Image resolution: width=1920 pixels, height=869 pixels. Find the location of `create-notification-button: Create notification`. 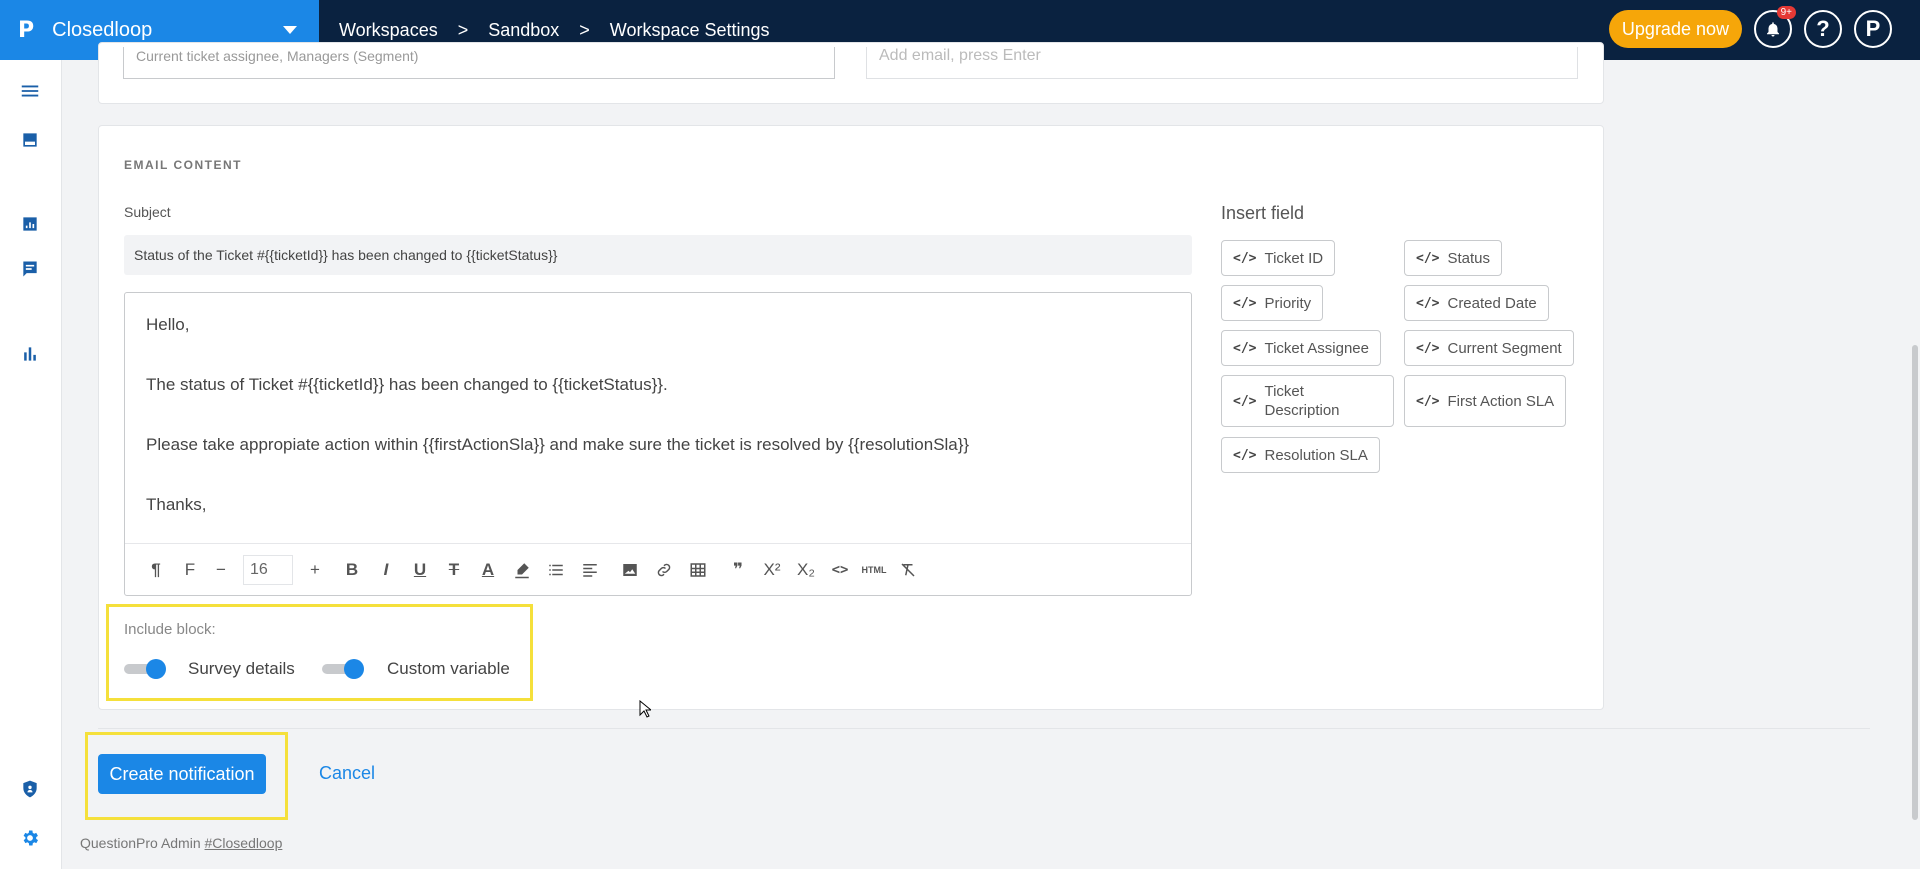

create-notification-button: Create notification is located at coordinates (182, 774).